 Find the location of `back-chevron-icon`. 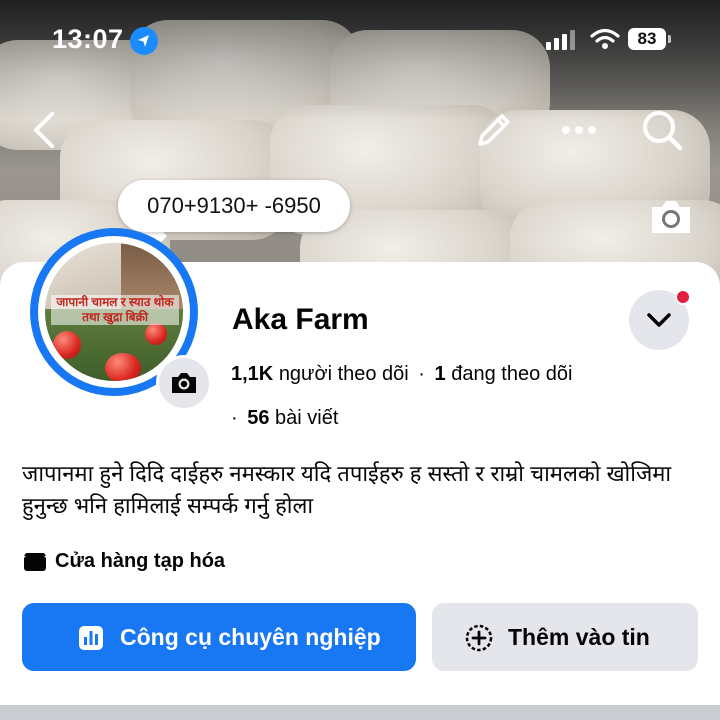

back-chevron-icon is located at coordinates (46, 130).